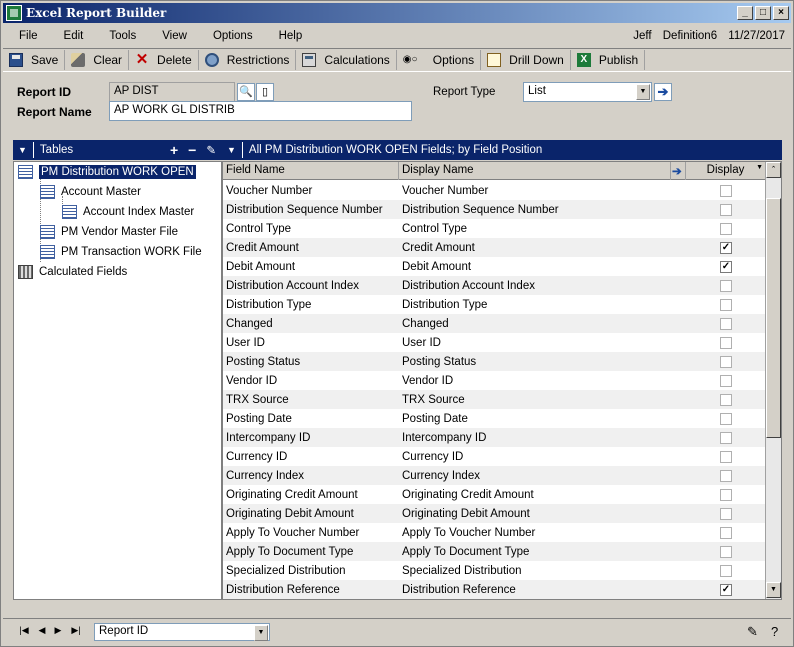 This screenshot has width=794, height=647. What do you see at coordinates (542, 438) in the screenshot?
I see `display-name-cell: Intercompany ID` at bounding box center [542, 438].